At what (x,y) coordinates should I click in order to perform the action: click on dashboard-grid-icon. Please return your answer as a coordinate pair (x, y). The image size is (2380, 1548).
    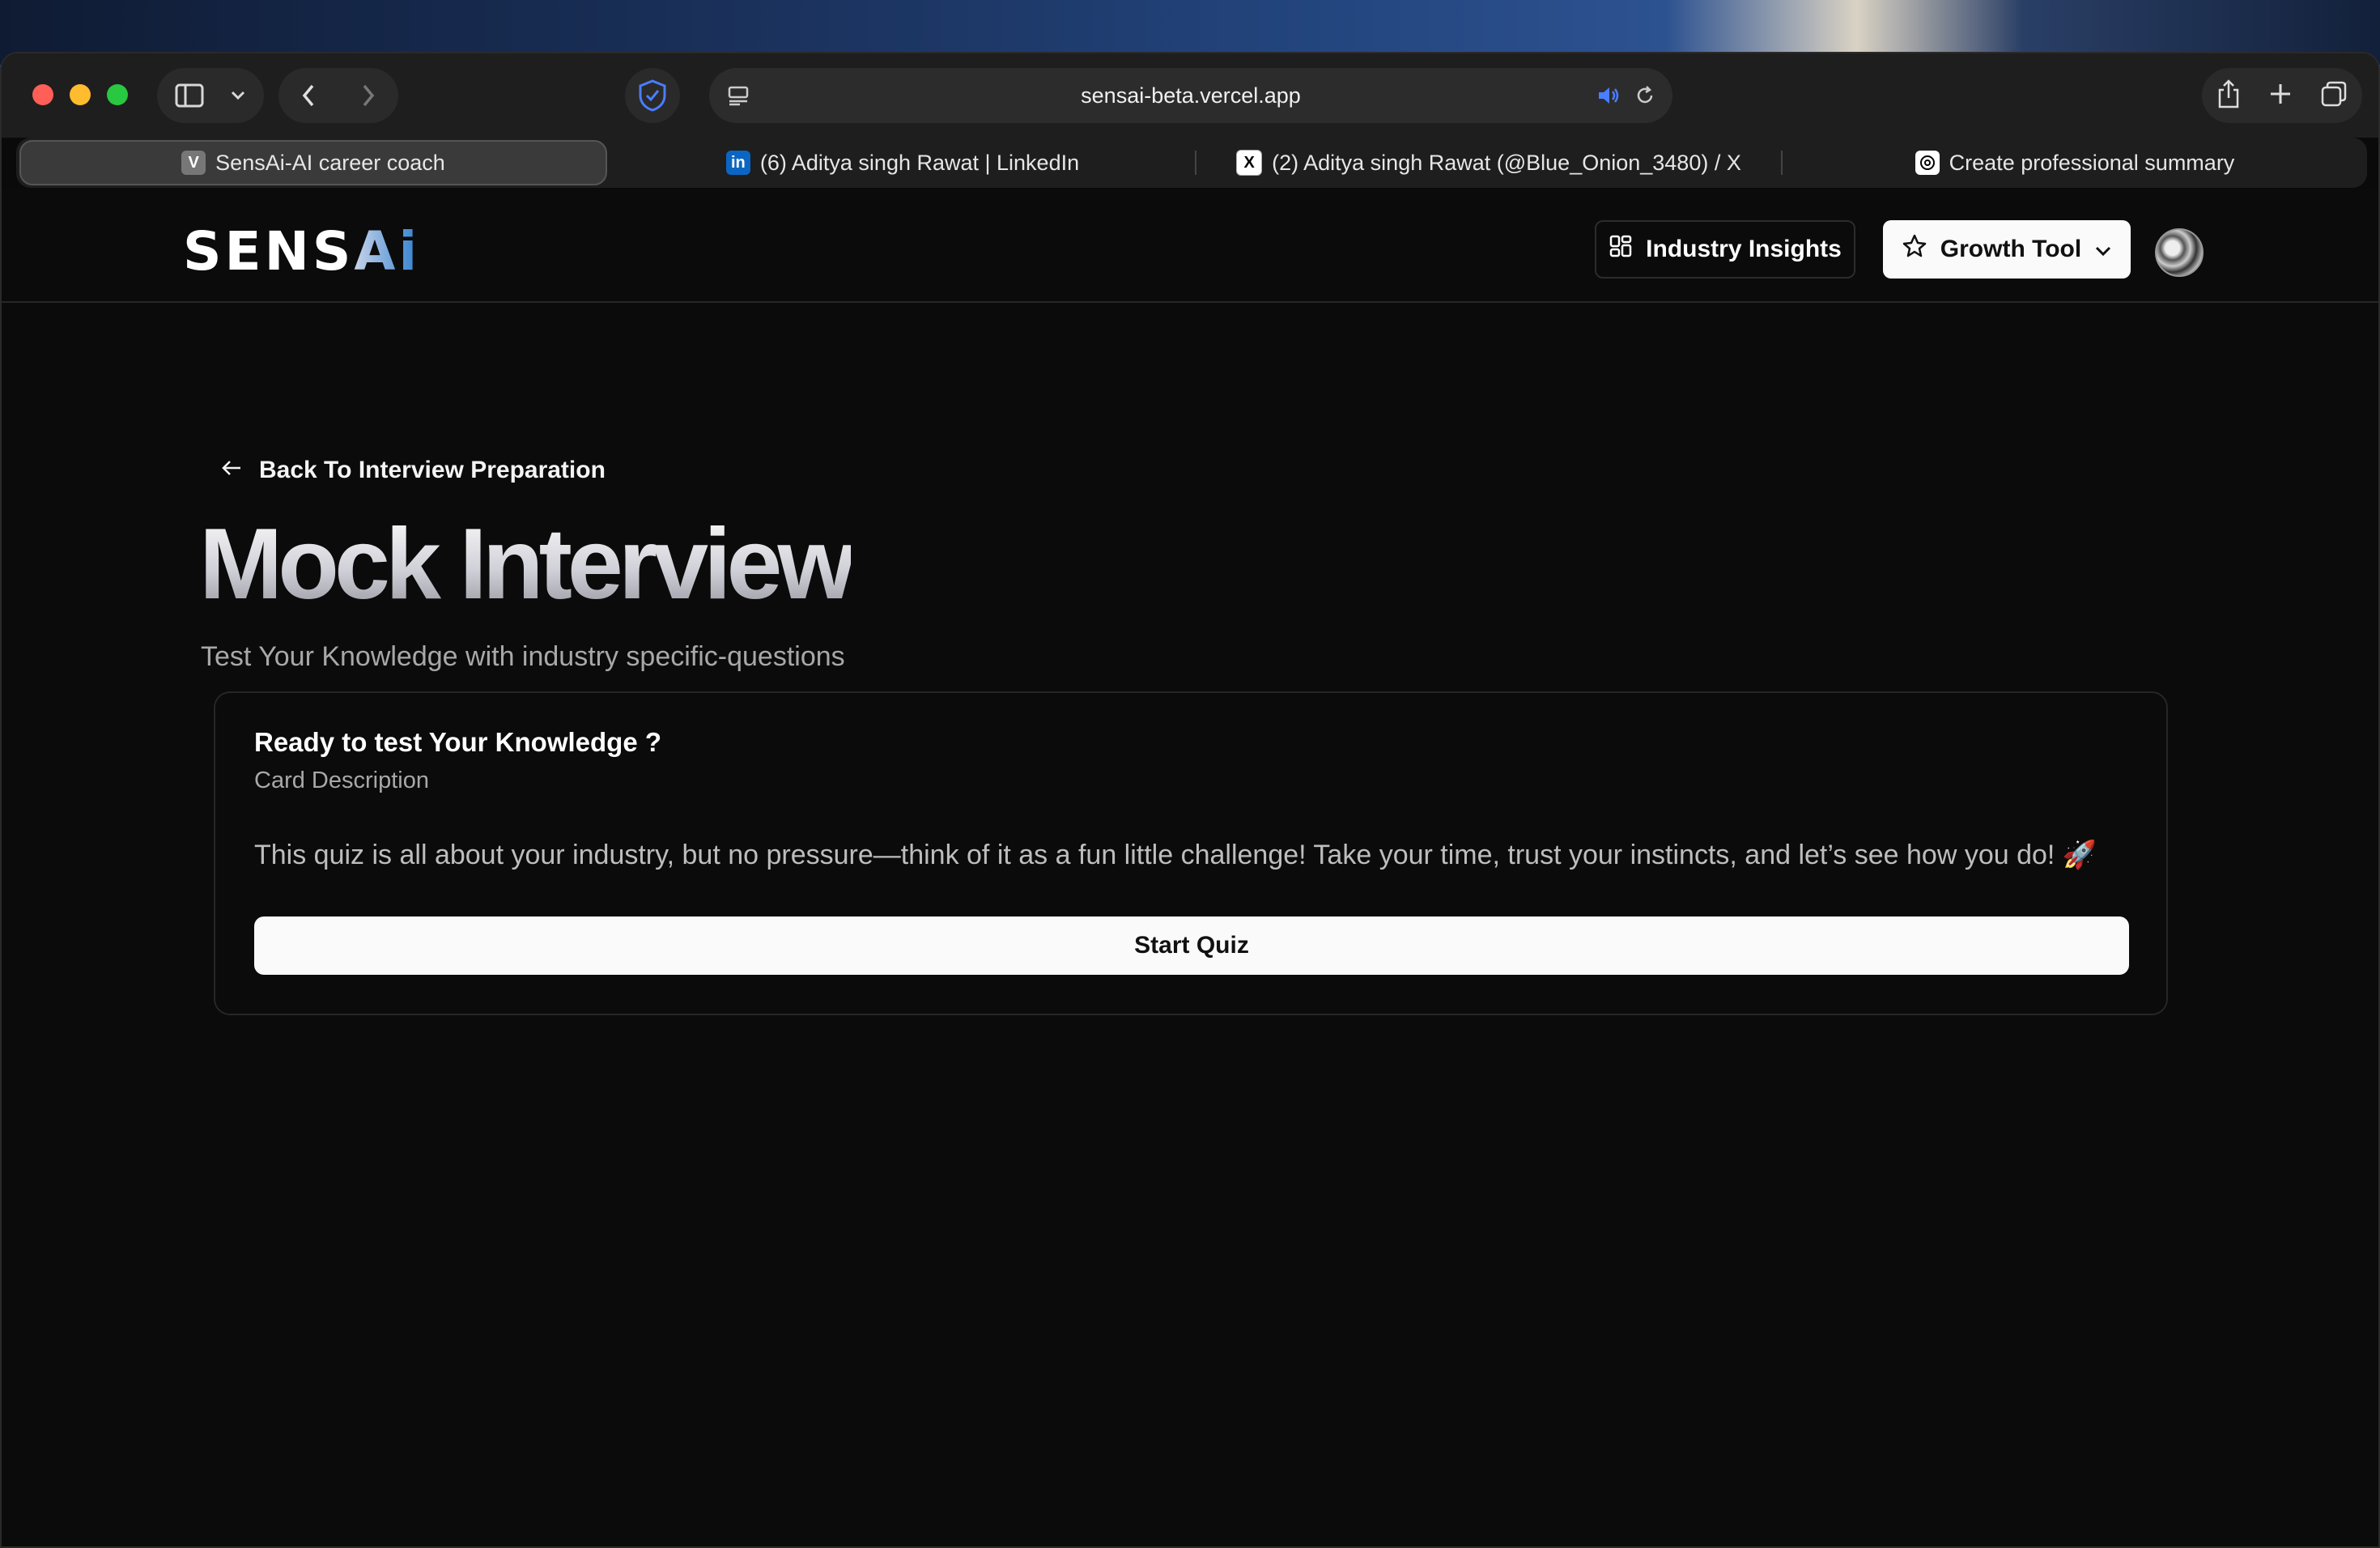
    Looking at the image, I should click on (1621, 250).